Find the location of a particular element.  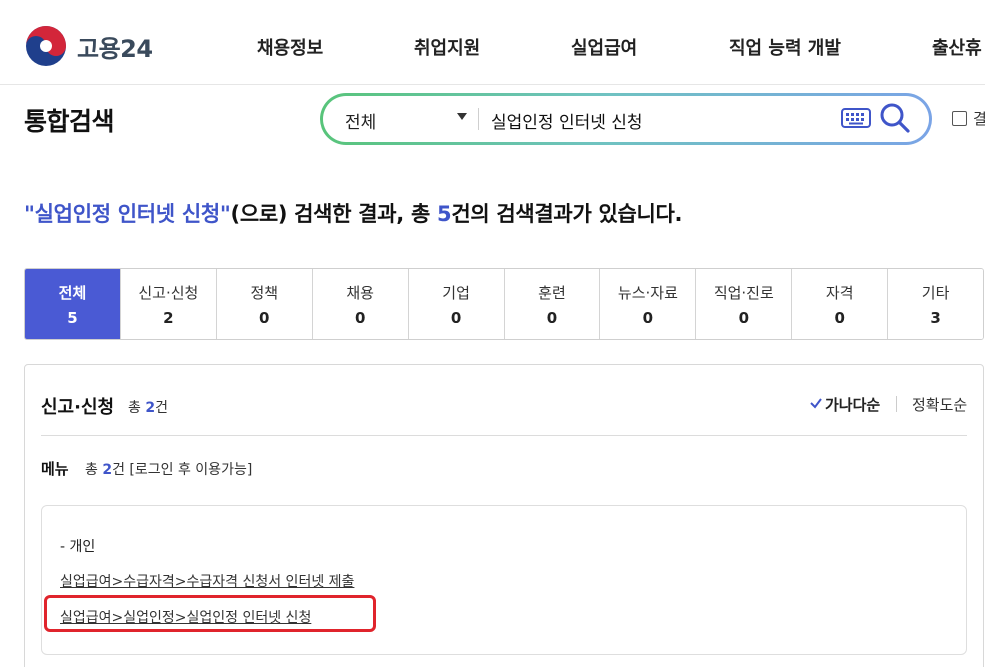

headline-quote-open: " is located at coordinates (29, 214).